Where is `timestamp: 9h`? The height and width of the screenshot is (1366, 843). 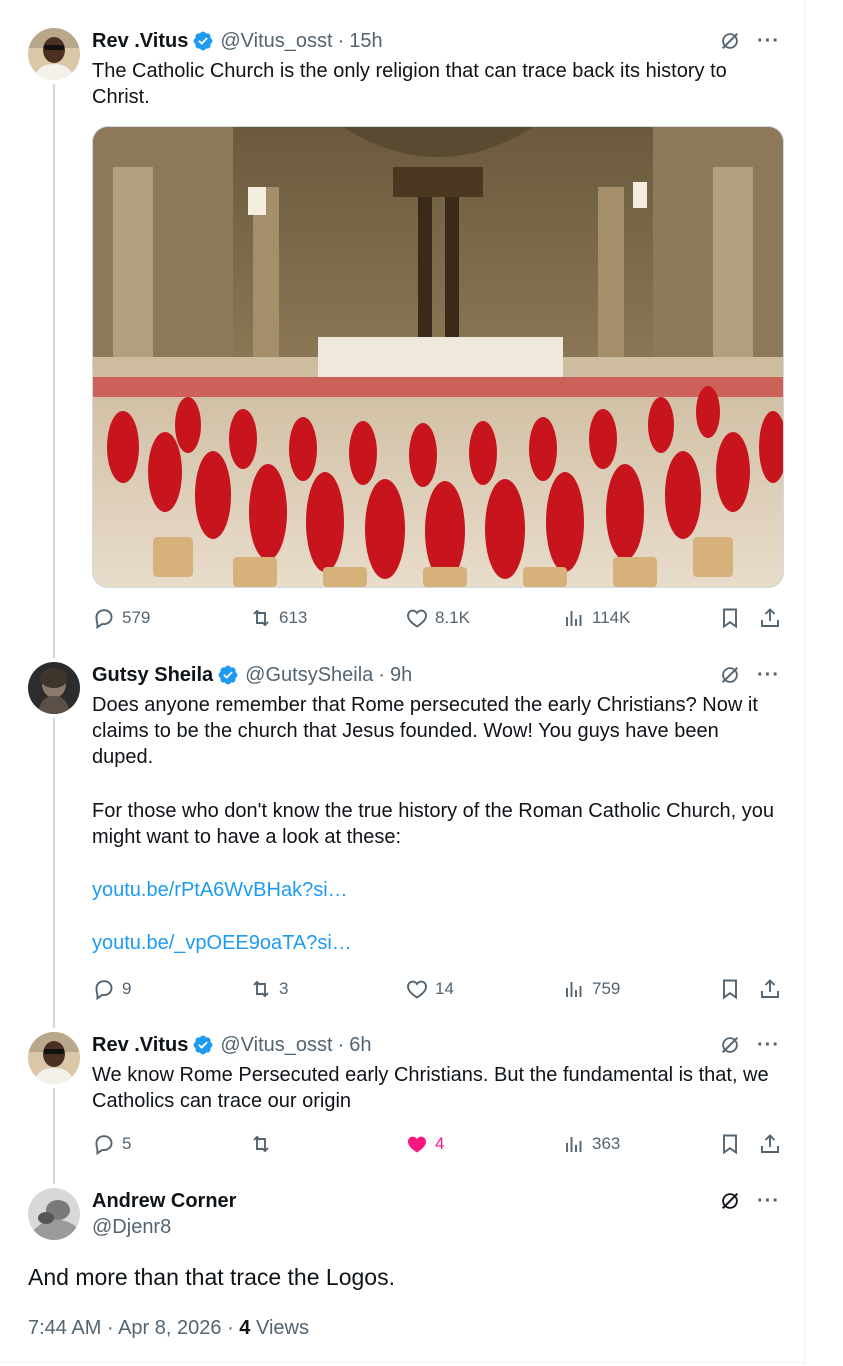
timestamp: 9h is located at coordinates (401, 675).